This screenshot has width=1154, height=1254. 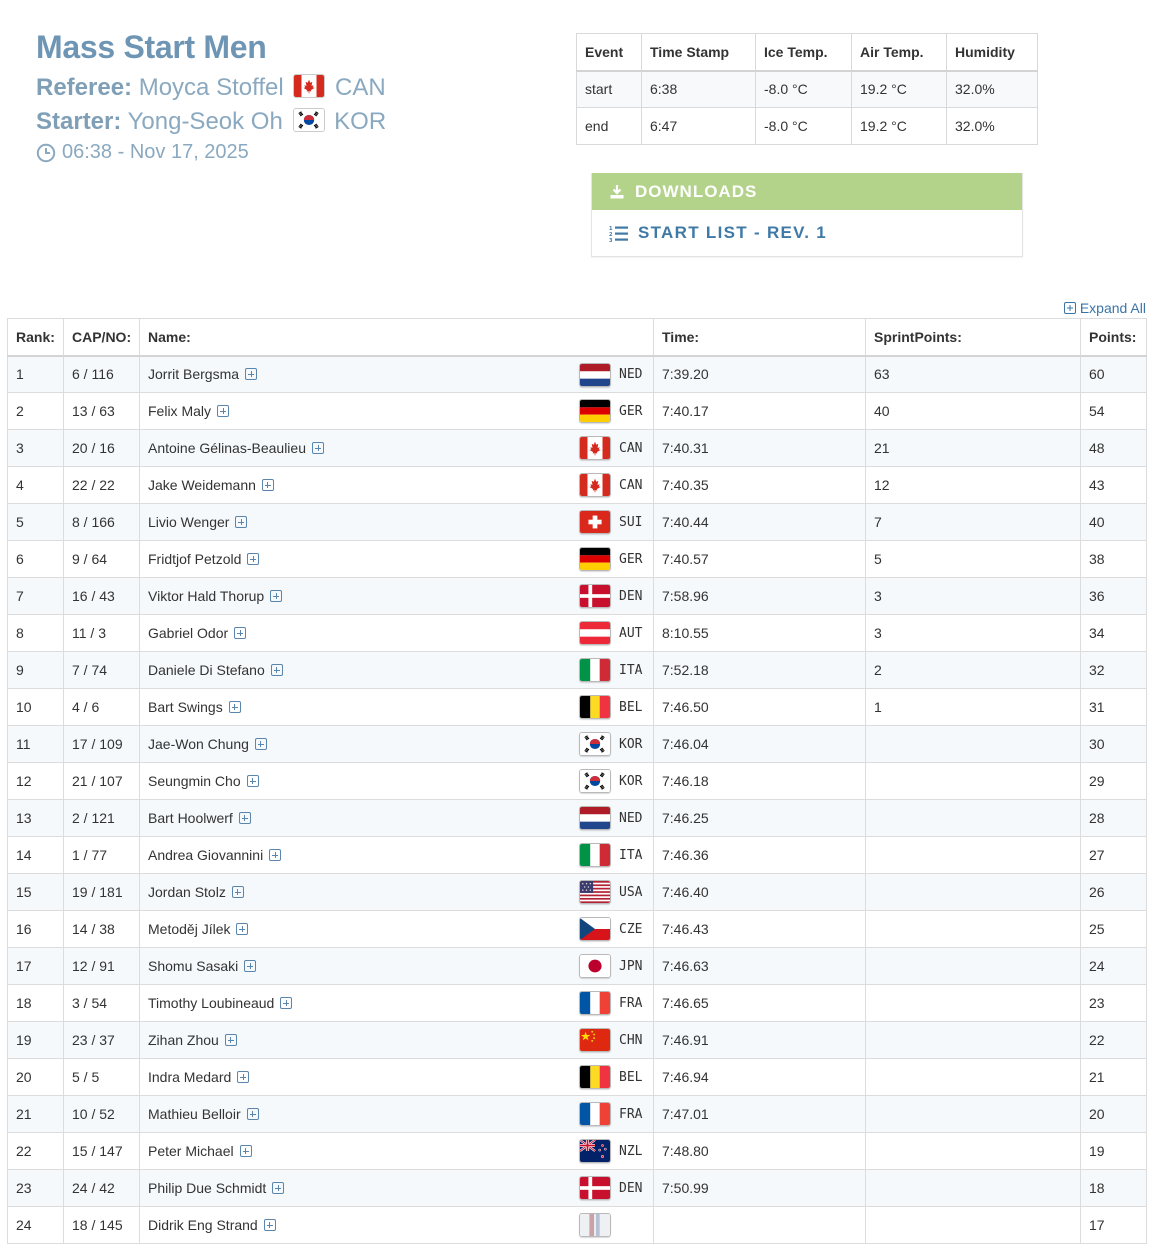 What do you see at coordinates (612, 1003) in the screenshot?
I see `nation: FRA` at bounding box center [612, 1003].